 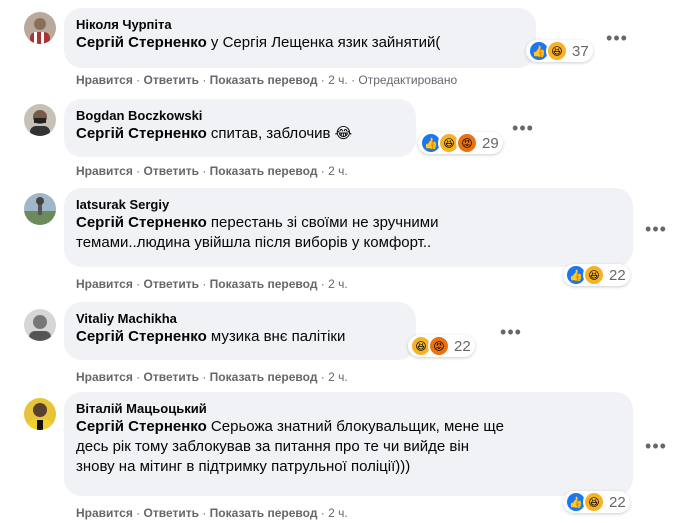 I want to click on comment-text: Сергій Стерненко музика внє палітіки, so click(x=211, y=336).